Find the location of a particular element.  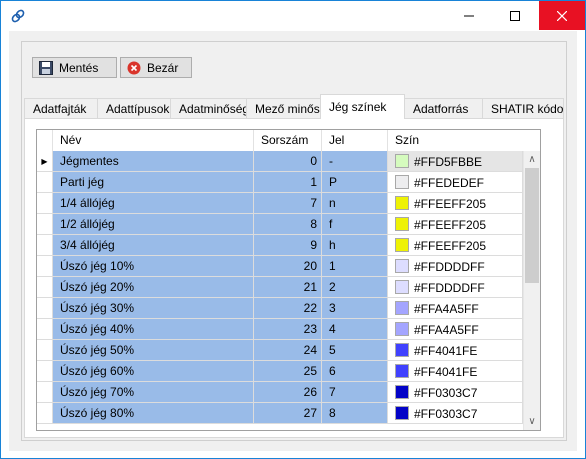

cell-order: 1 is located at coordinates (288, 182).